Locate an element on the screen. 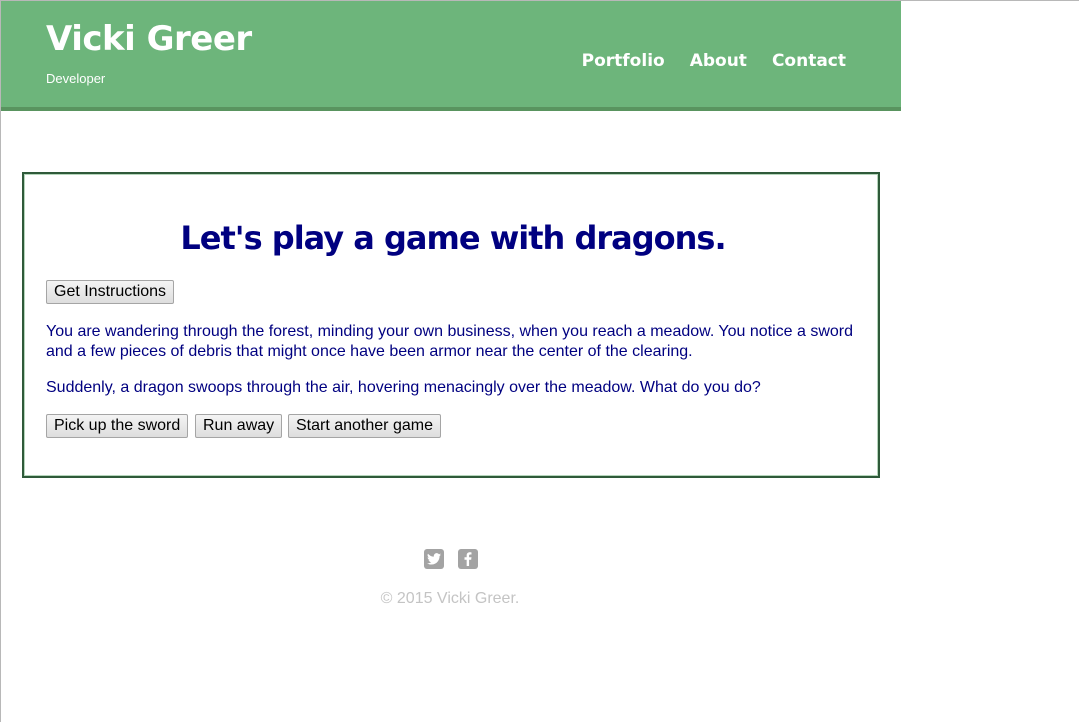 The width and height of the screenshot is (1079, 722). main-nav: Portfolio About Contact is located at coordinates (714, 61).